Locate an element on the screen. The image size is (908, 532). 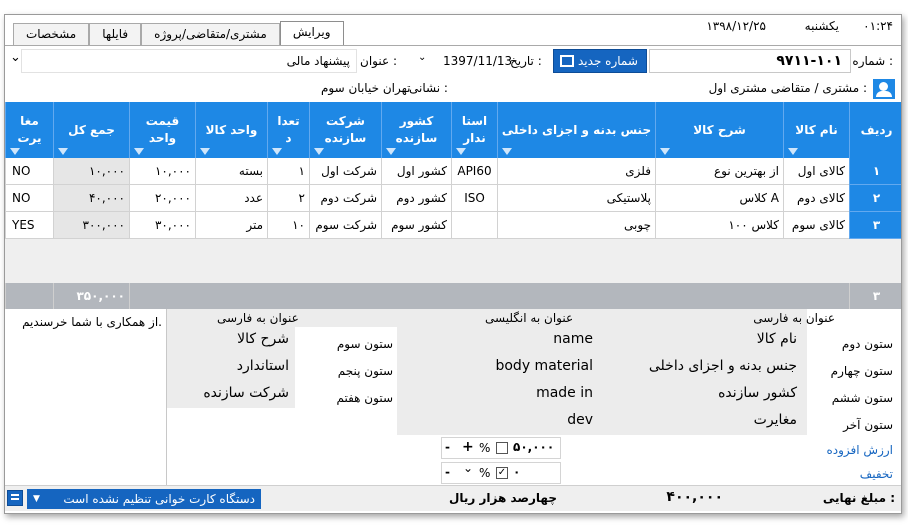
cell-country: کشور سوم is located at coordinates (416, 225).